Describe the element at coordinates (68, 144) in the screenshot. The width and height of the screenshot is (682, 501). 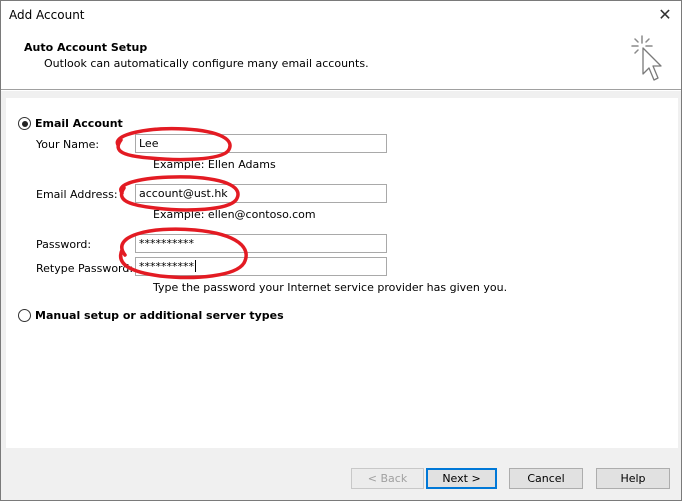
I see `your-name-label: Your Name:` at that location.